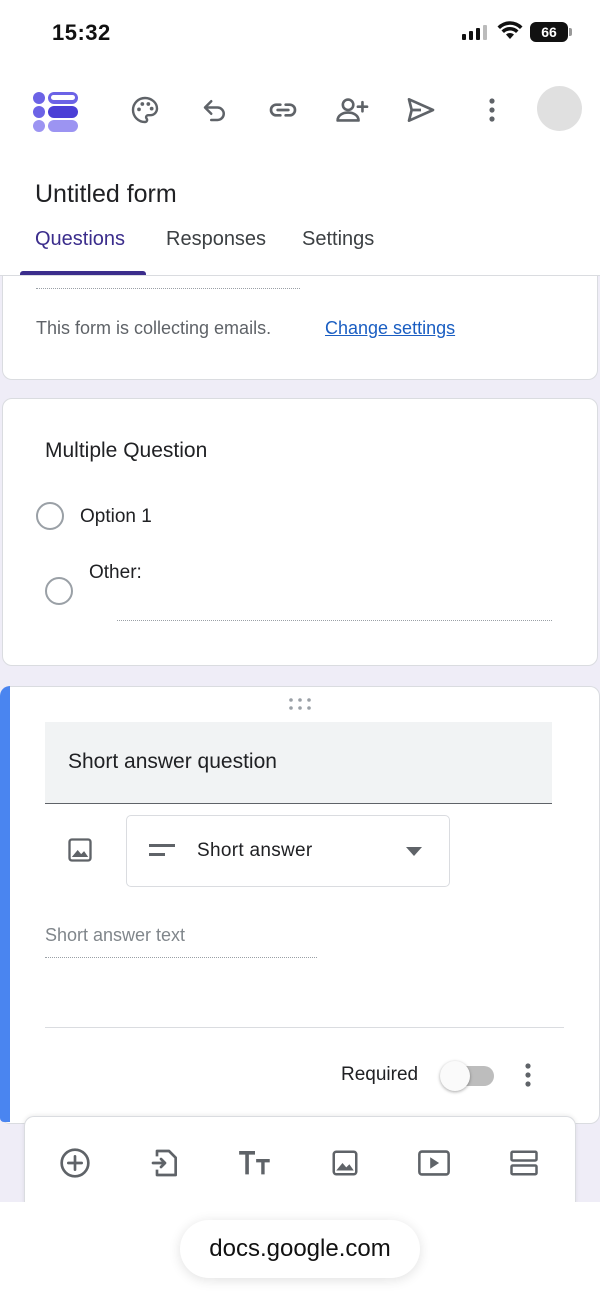 This screenshot has height=1299, width=600. I want to click on short-answer-placeholder: Short answer text, so click(115, 935).